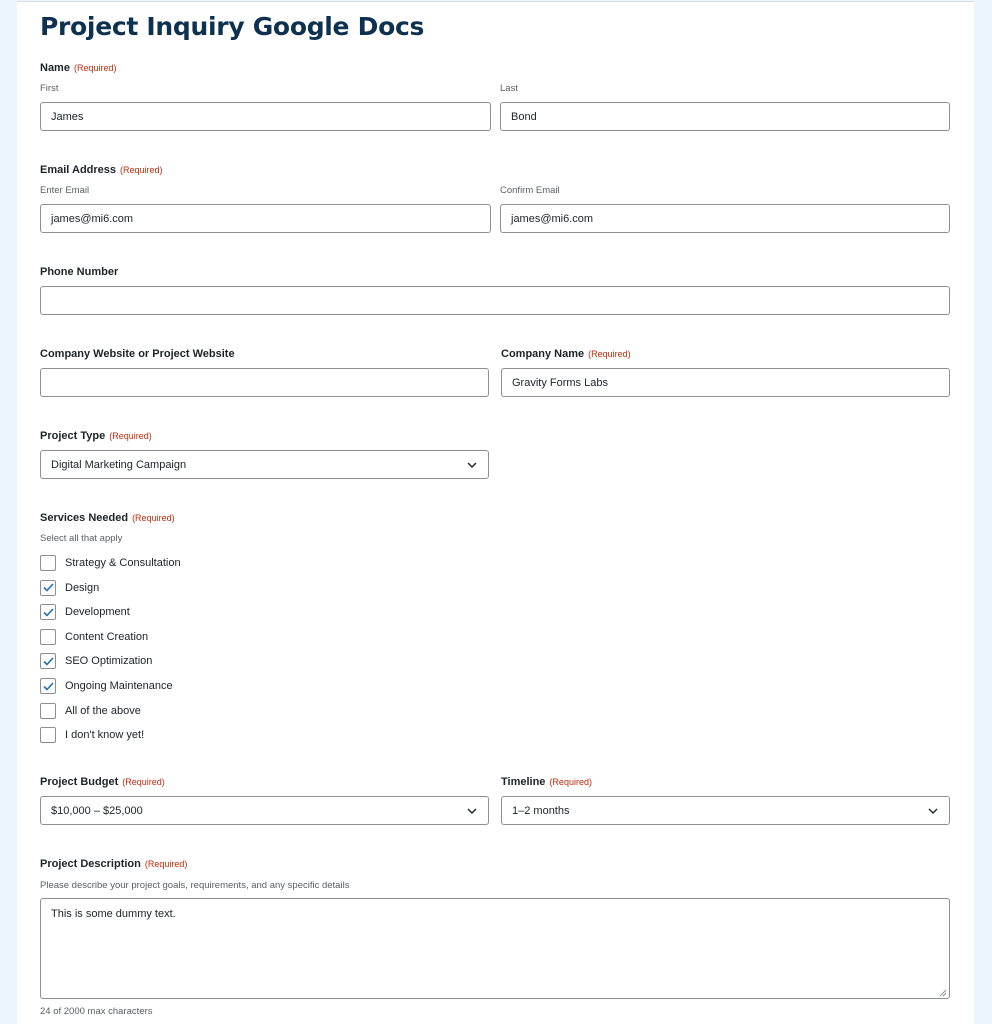 This screenshot has width=992, height=1024. I want to click on first-name-input: James, so click(265, 116).